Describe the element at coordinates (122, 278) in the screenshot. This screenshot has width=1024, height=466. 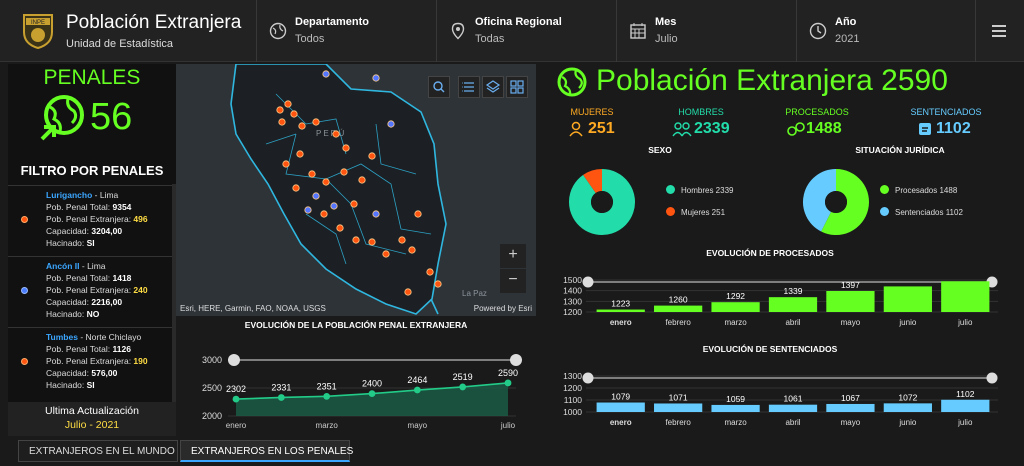
I see `penal-total: 1418` at that location.